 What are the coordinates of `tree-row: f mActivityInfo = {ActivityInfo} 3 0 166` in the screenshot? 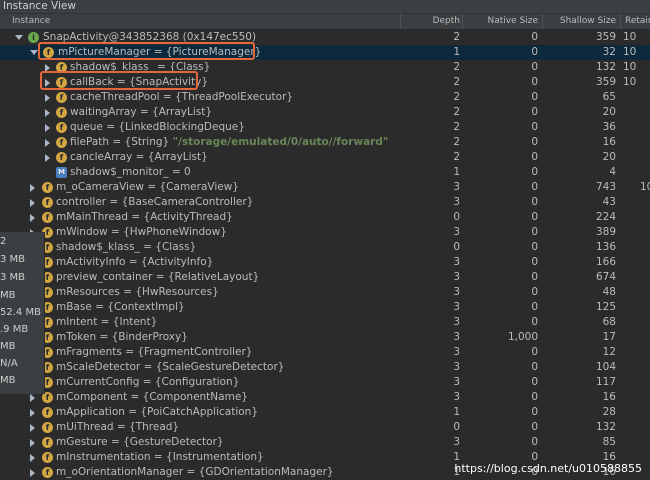 It's located at (325, 262).